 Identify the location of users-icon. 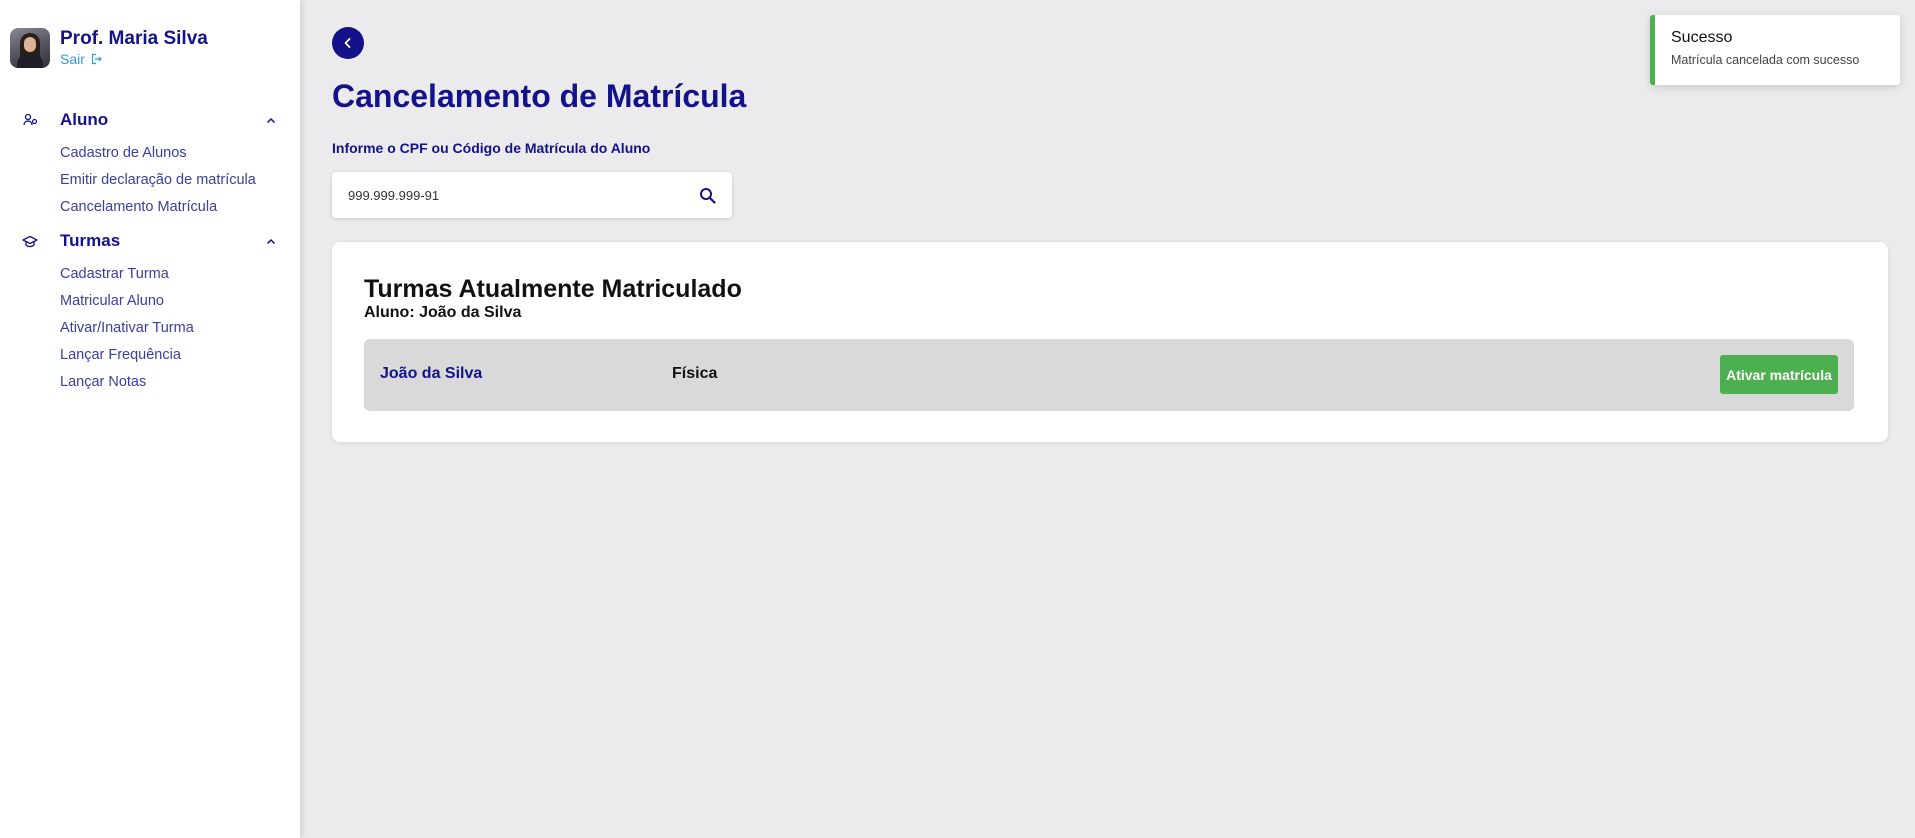
(30, 120).